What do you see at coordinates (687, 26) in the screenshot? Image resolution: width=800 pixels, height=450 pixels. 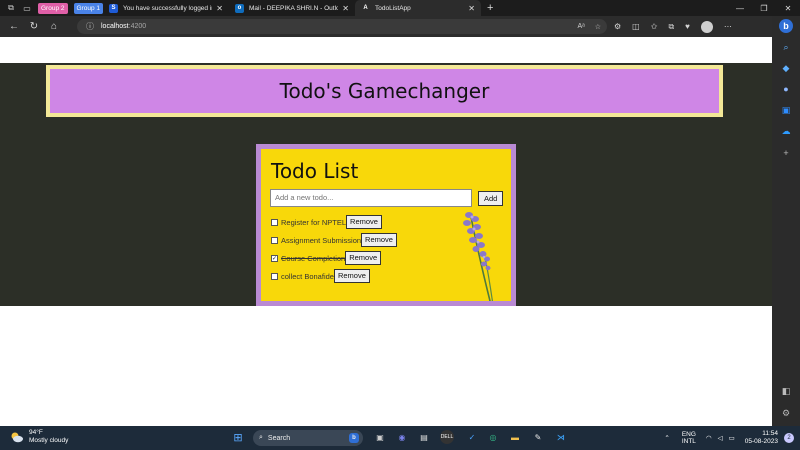 I see `shopping-icon: ♥` at bounding box center [687, 26].